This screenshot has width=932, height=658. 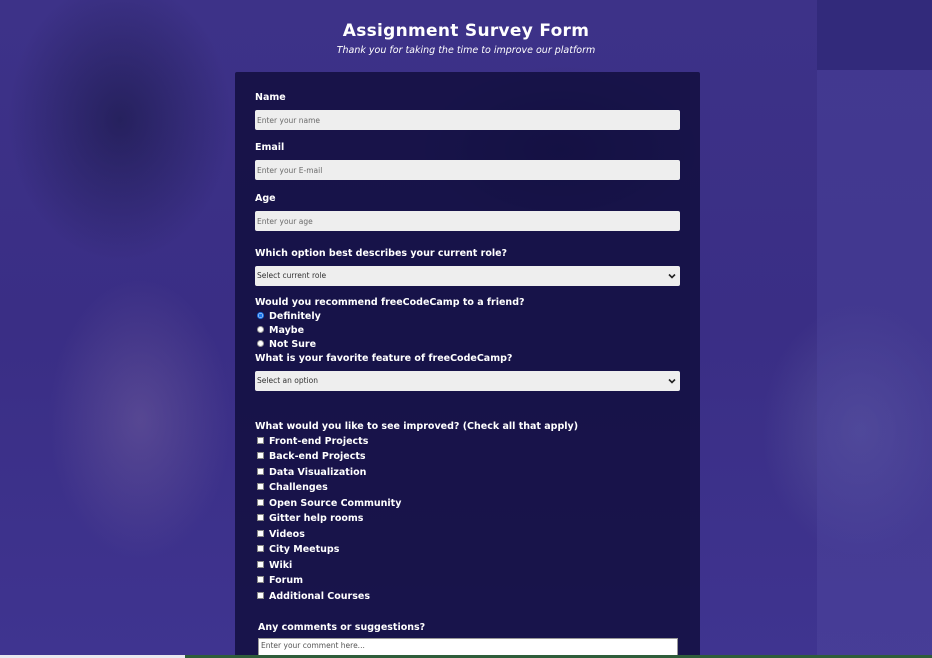 What do you see at coordinates (342, 627) in the screenshot?
I see `comments-label: Any comments or suggestions?` at bounding box center [342, 627].